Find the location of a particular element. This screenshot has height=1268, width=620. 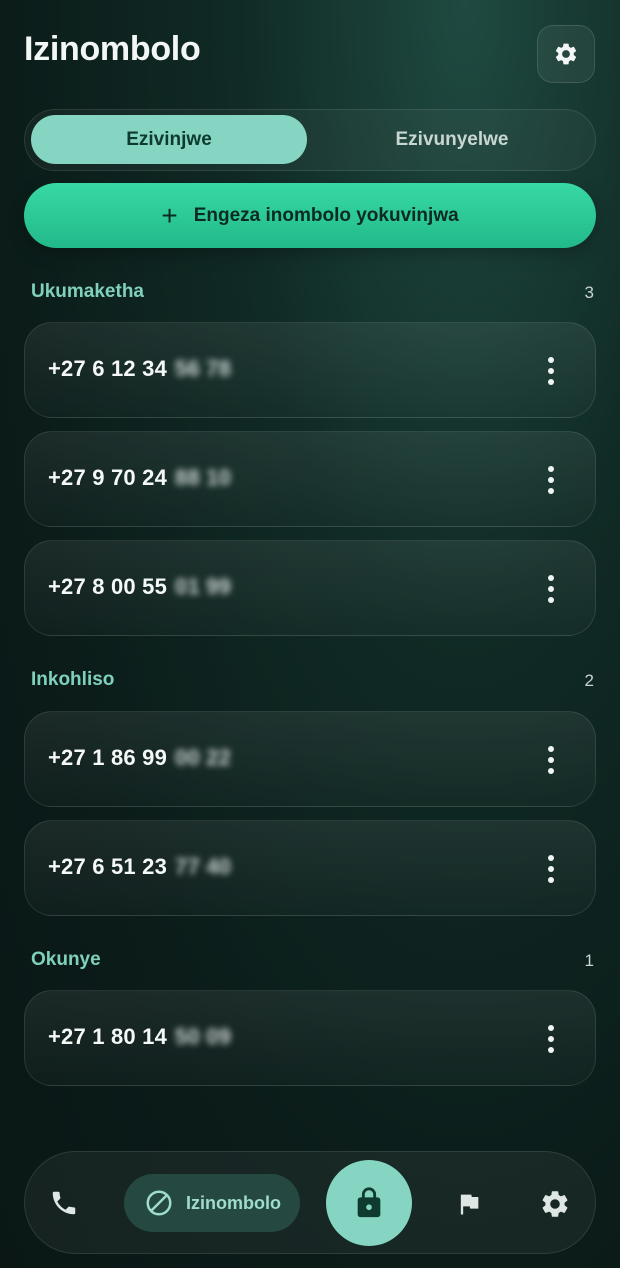

section-count-other: 1 is located at coordinates (589, 960).